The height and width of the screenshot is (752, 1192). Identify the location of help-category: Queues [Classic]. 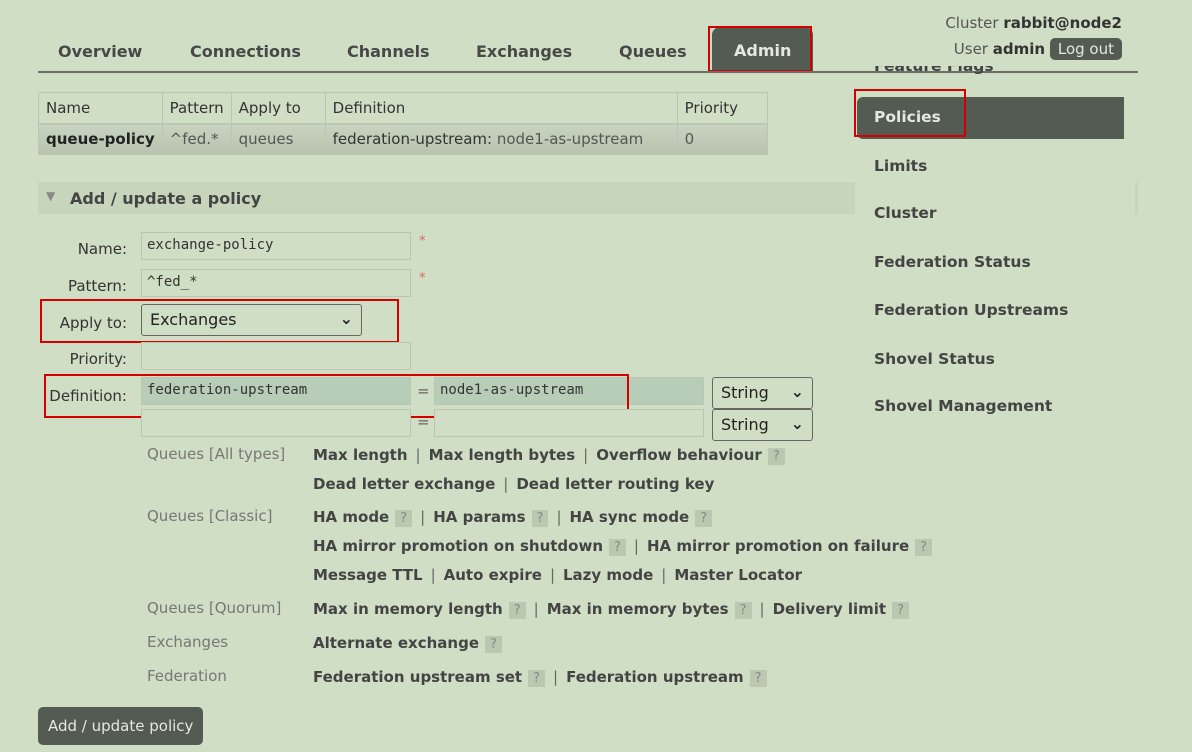
(210, 516).